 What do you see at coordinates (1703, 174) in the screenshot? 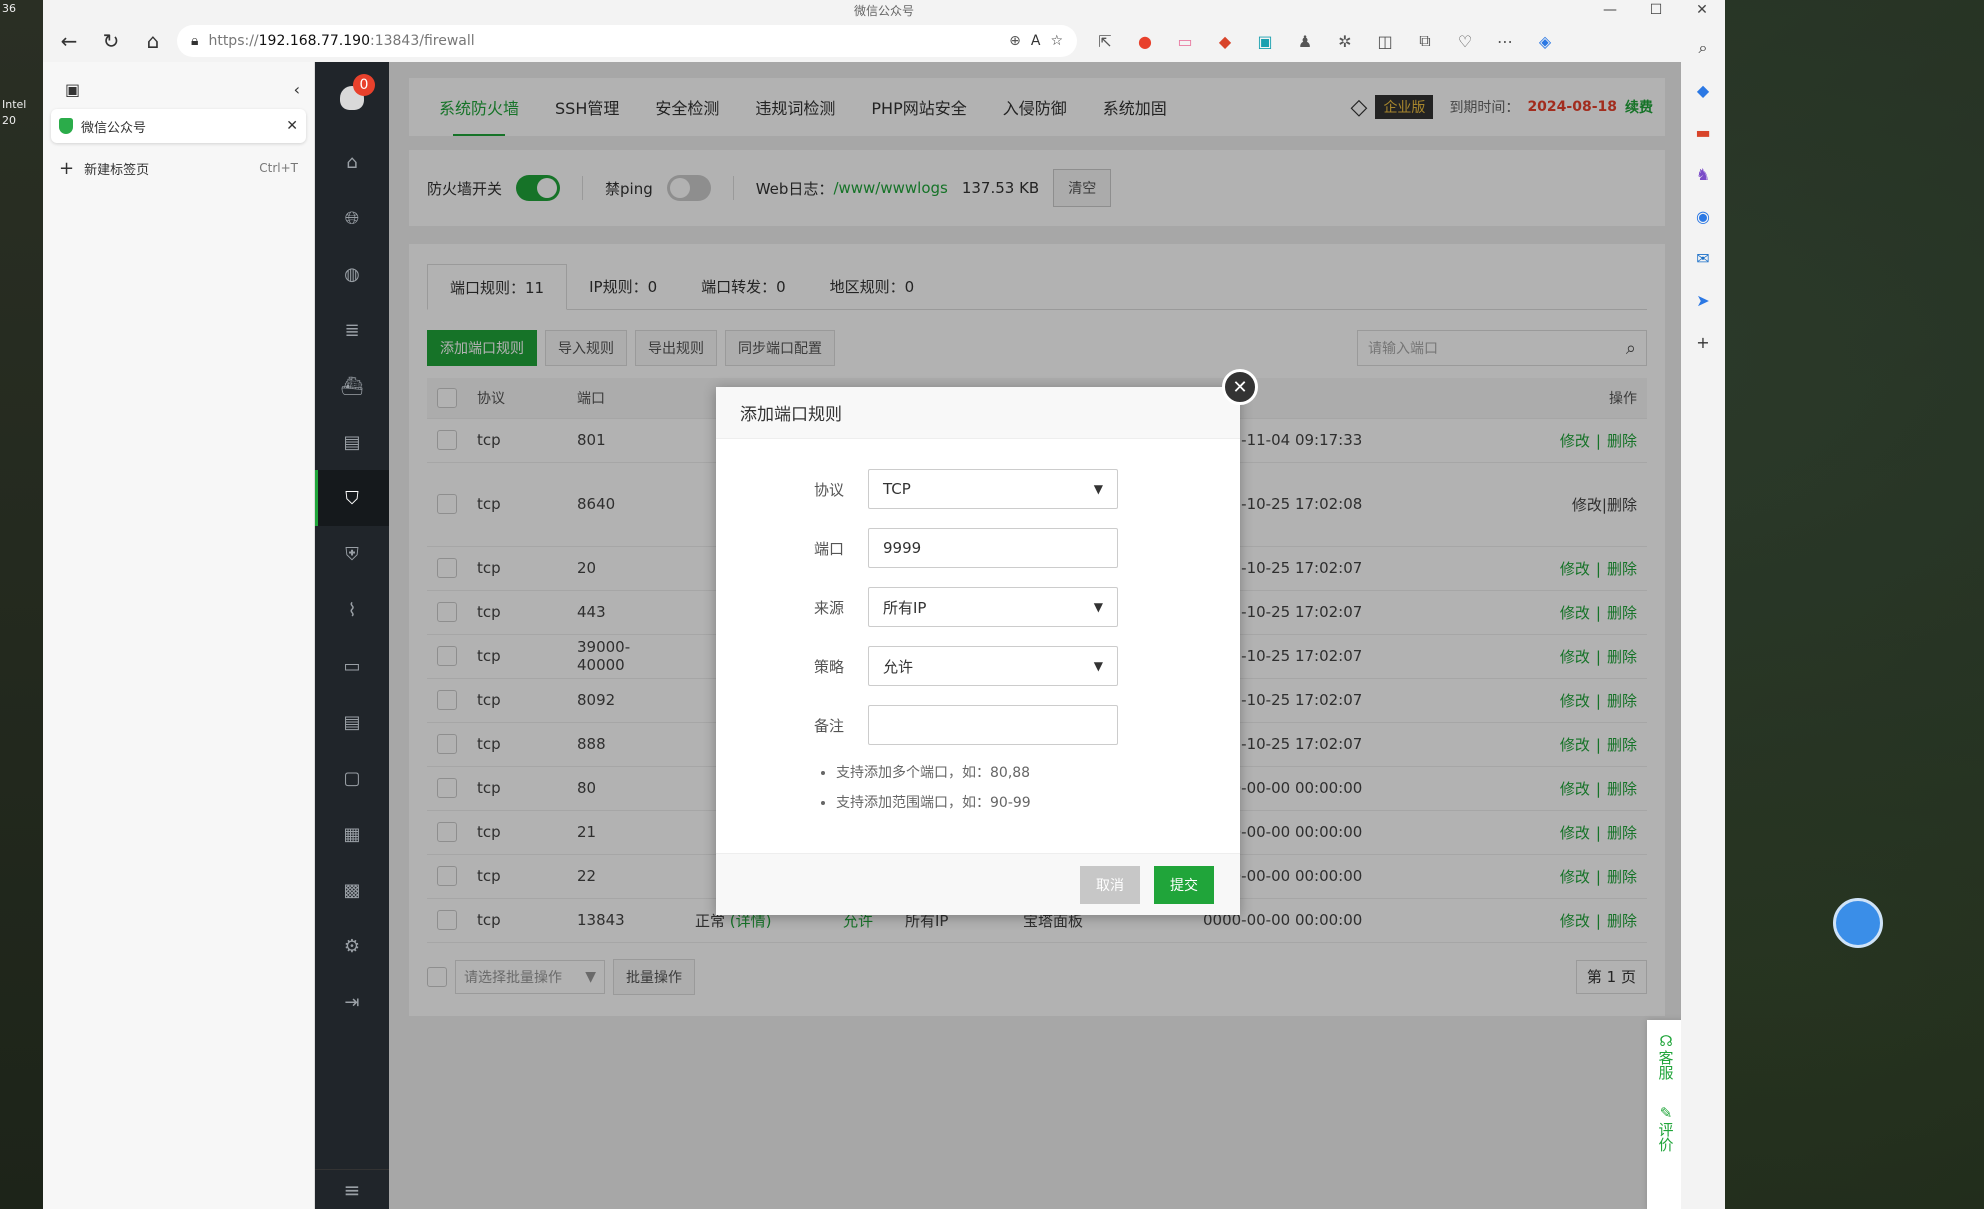
I see `sidebar-chess-icon: ♞` at bounding box center [1703, 174].